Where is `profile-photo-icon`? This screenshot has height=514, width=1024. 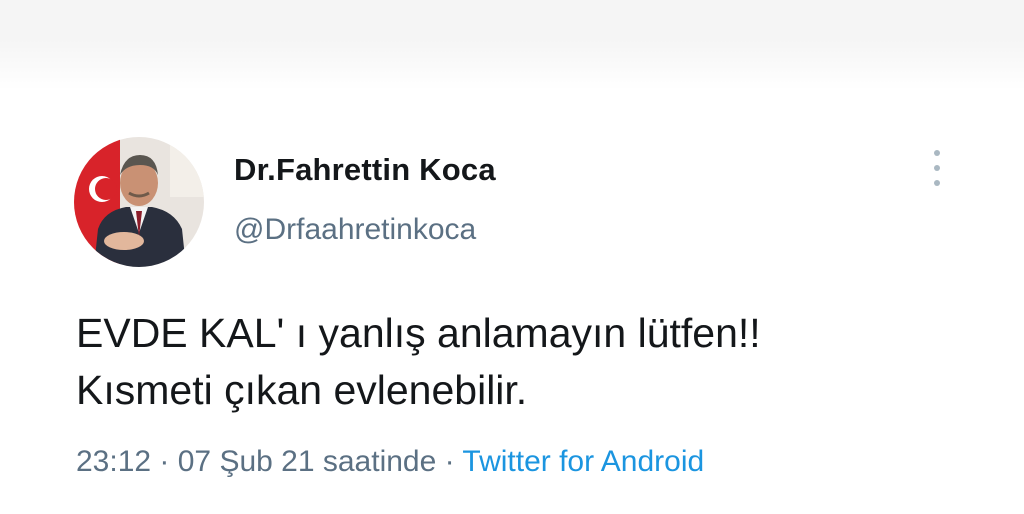 profile-photo-icon is located at coordinates (139, 202).